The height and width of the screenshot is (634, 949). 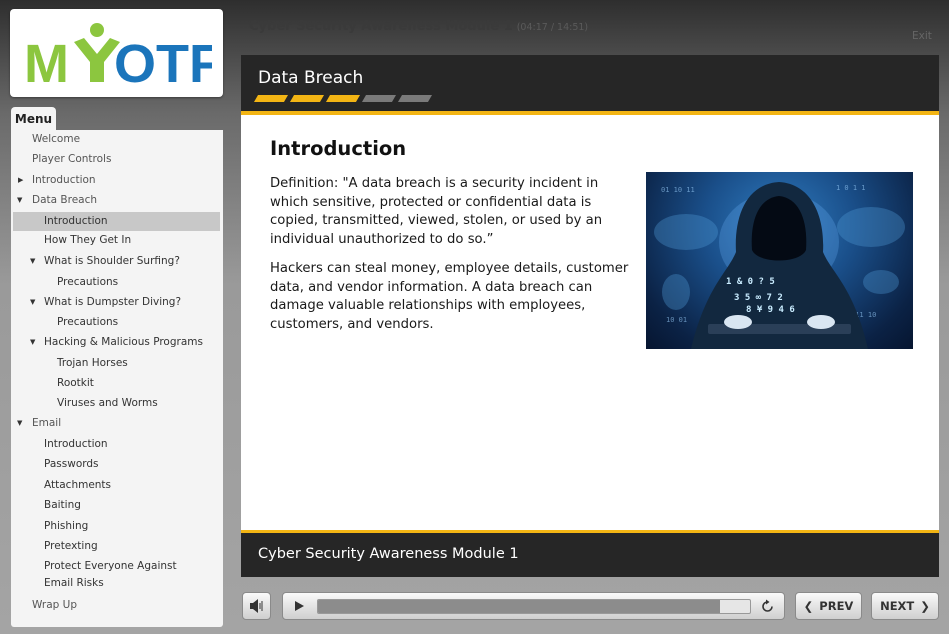 I want to click on menu-item-label: What is Dumpster Diving?, so click(x=113, y=302).